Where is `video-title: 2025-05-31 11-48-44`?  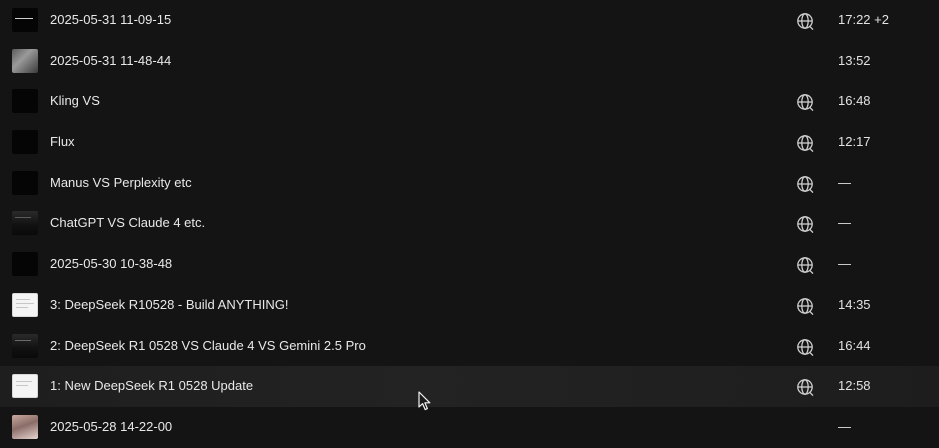 video-title: 2025-05-31 11-48-44 is located at coordinates (110, 61).